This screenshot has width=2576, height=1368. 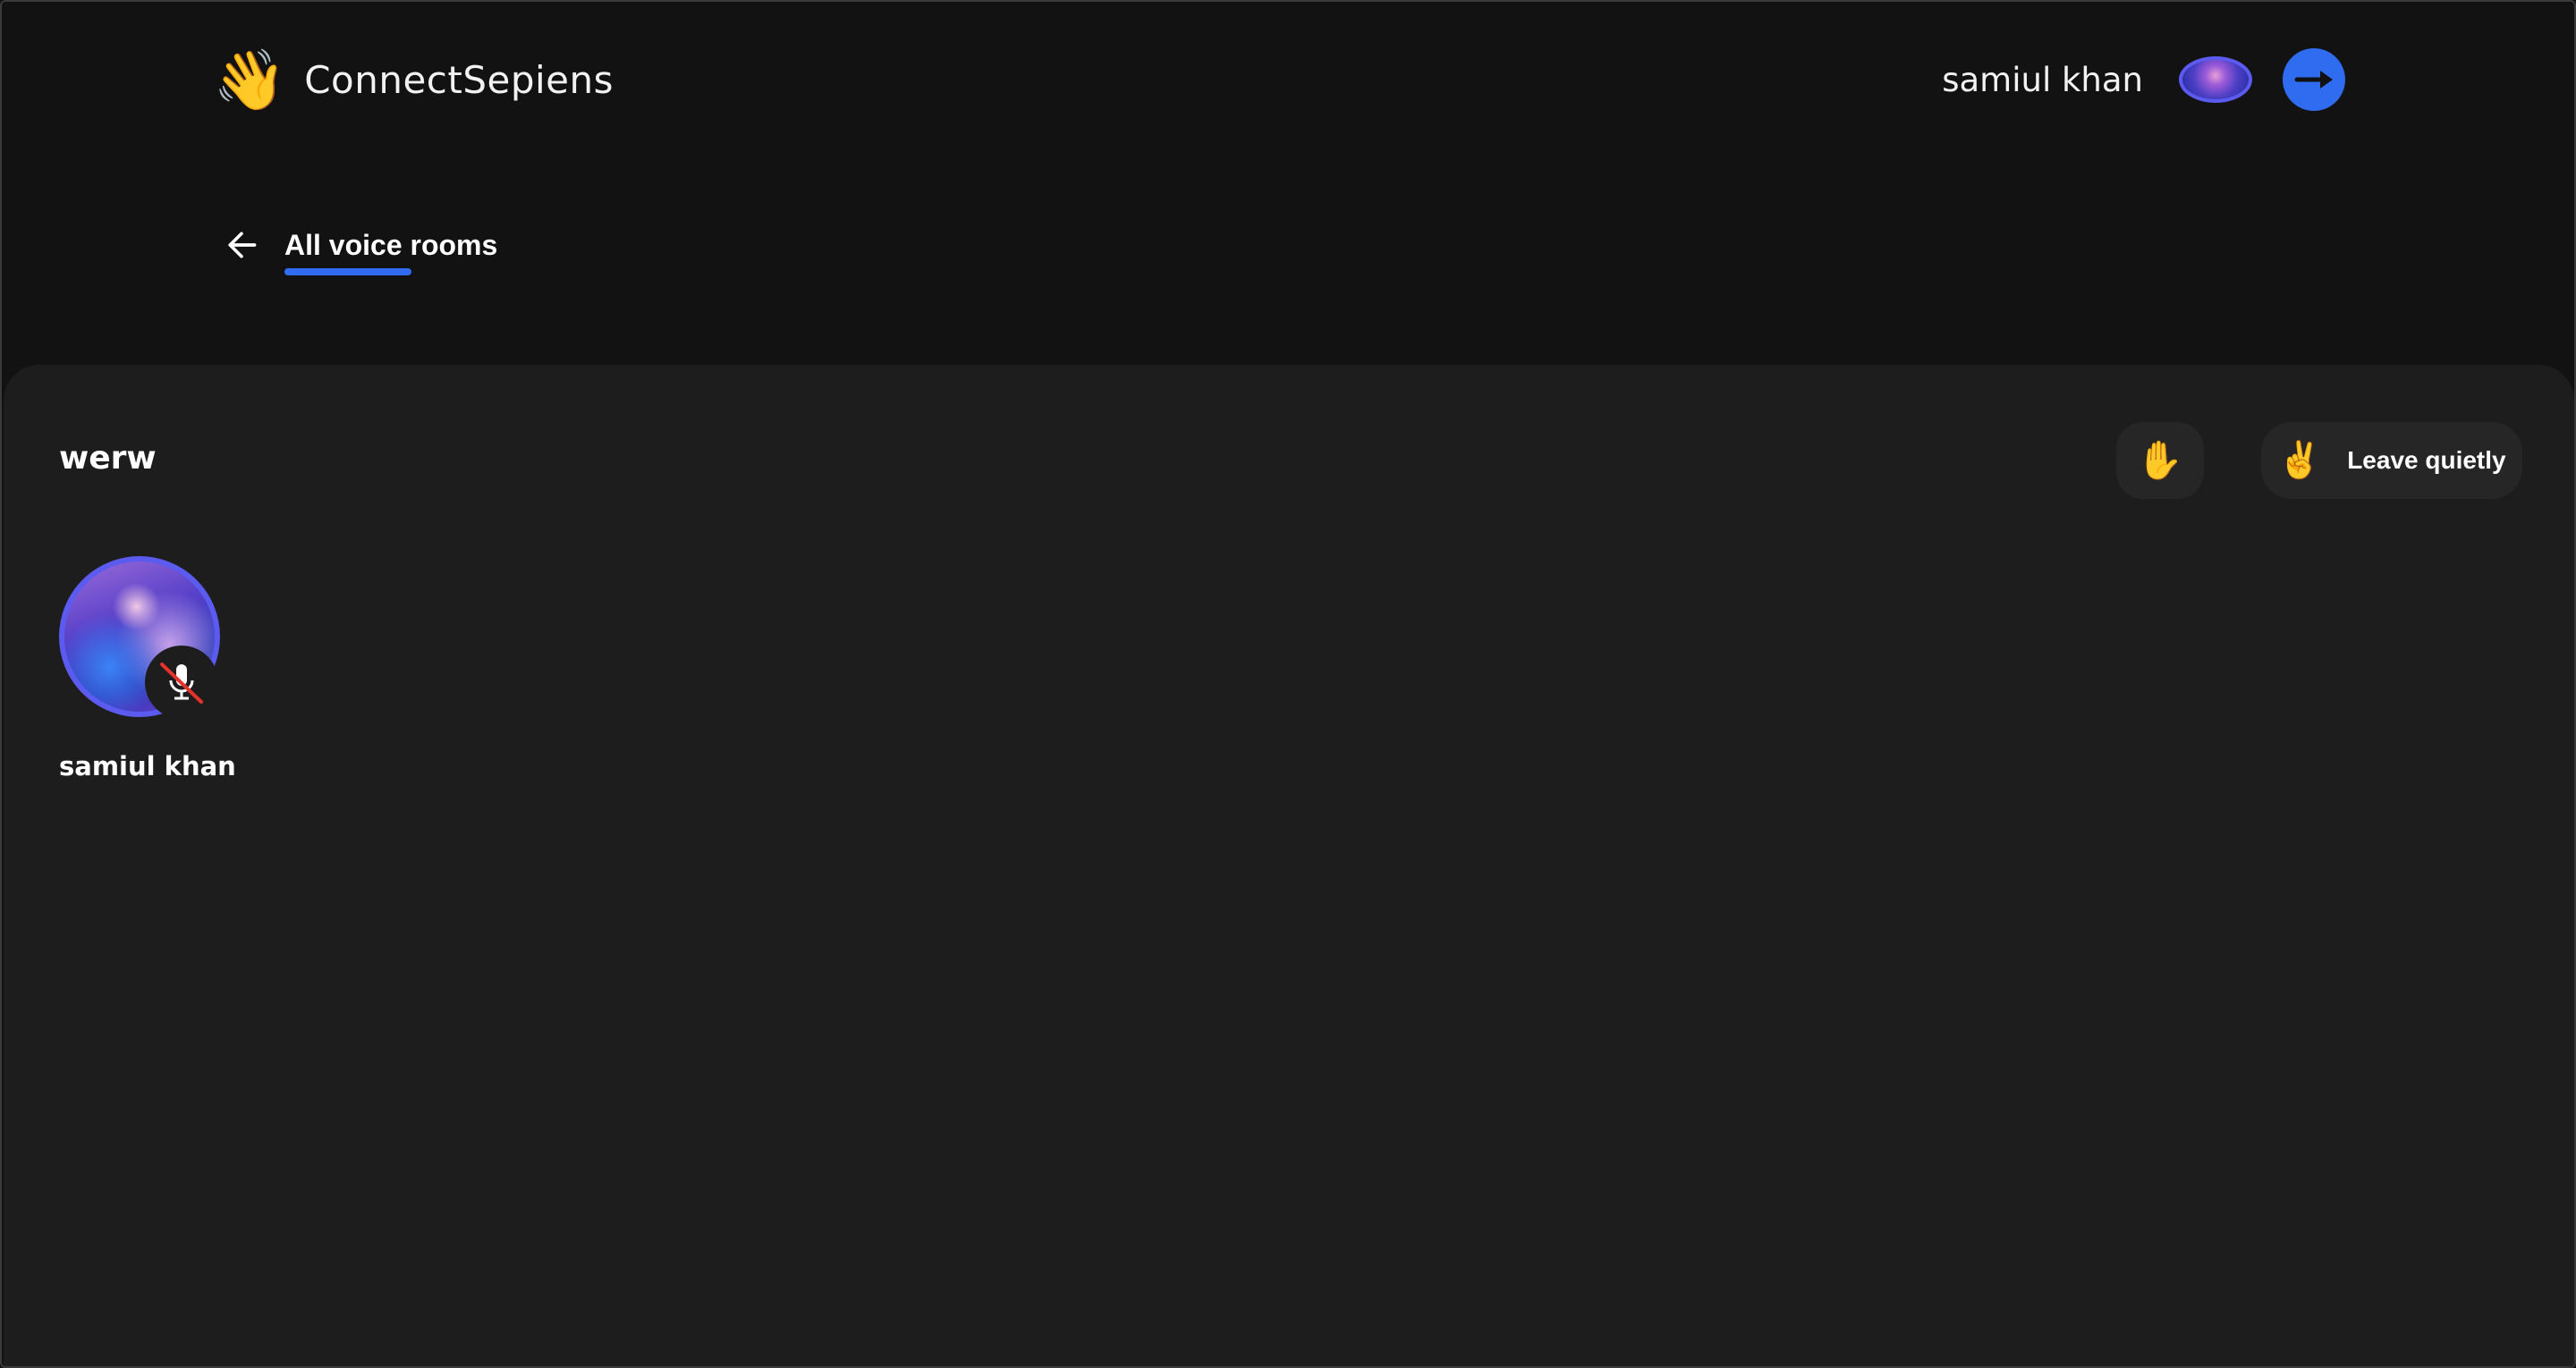 What do you see at coordinates (250, 80) in the screenshot?
I see `waving-hand-icon: 👋` at bounding box center [250, 80].